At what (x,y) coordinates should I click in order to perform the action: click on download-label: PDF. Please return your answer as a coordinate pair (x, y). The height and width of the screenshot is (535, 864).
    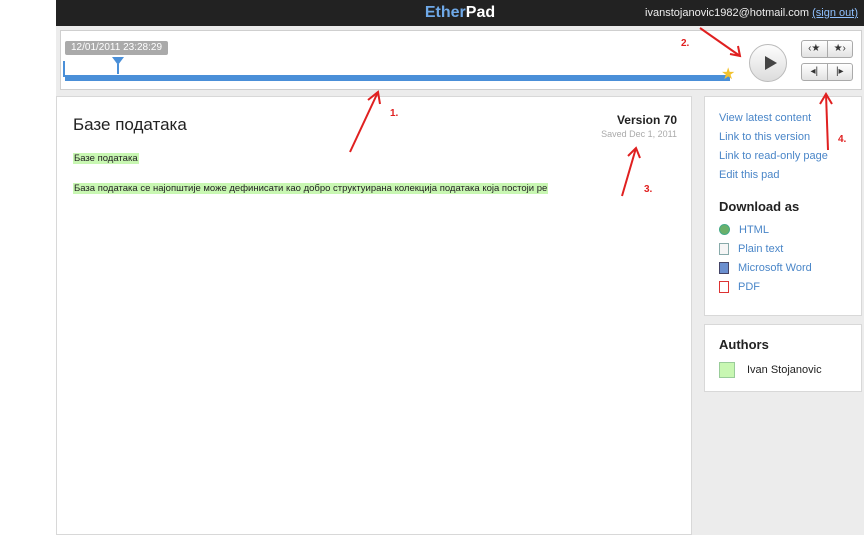
    Looking at the image, I should click on (749, 286).